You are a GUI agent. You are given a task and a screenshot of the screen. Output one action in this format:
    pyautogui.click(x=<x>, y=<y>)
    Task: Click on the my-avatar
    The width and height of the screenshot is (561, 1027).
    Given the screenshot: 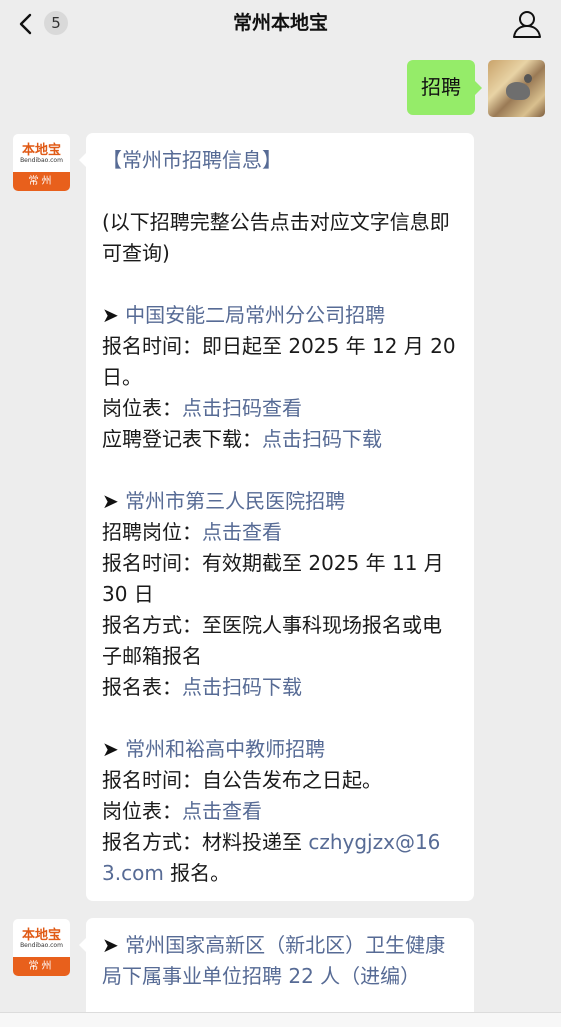 What is the action you would take?
    pyautogui.click(x=516, y=88)
    